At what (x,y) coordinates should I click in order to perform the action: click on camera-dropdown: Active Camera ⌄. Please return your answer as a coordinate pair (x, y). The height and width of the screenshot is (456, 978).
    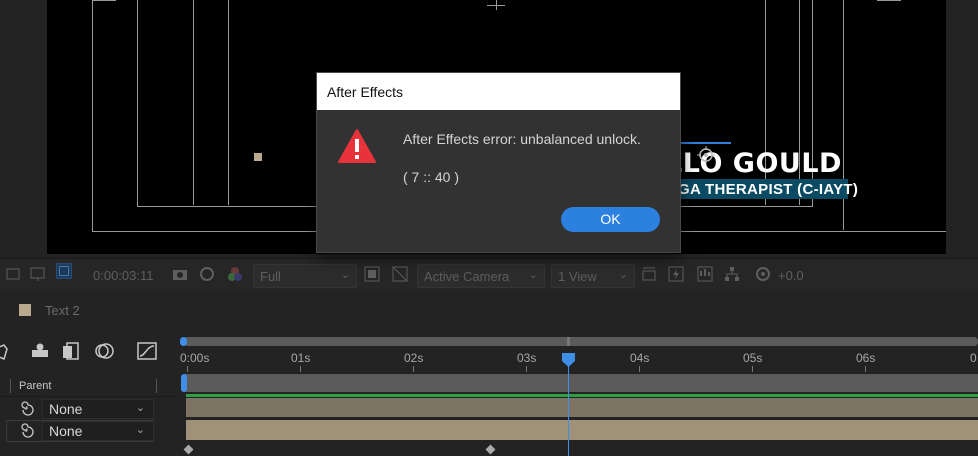
    Looking at the image, I should click on (481, 276).